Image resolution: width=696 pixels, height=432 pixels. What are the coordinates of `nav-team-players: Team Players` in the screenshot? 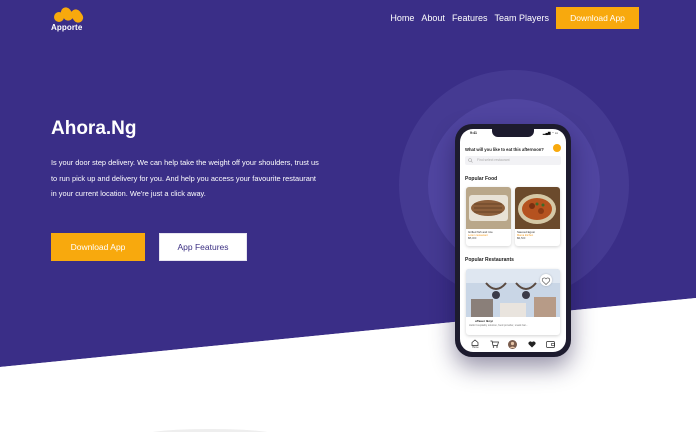 It's located at (521, 18).